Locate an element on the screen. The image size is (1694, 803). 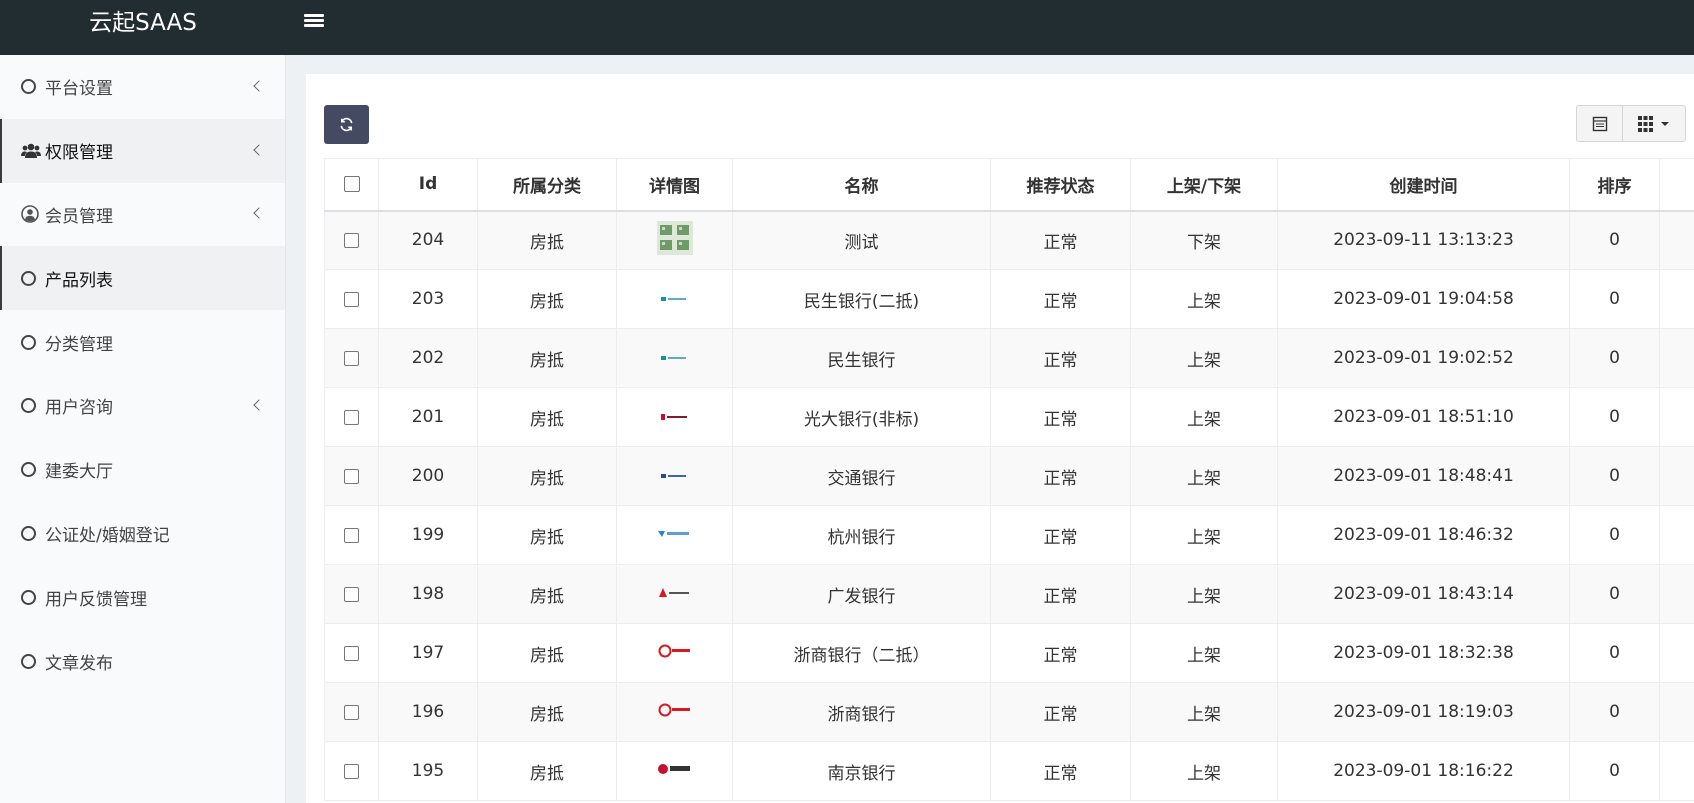
hangzhou-logo is located at coordinates (675, 535).